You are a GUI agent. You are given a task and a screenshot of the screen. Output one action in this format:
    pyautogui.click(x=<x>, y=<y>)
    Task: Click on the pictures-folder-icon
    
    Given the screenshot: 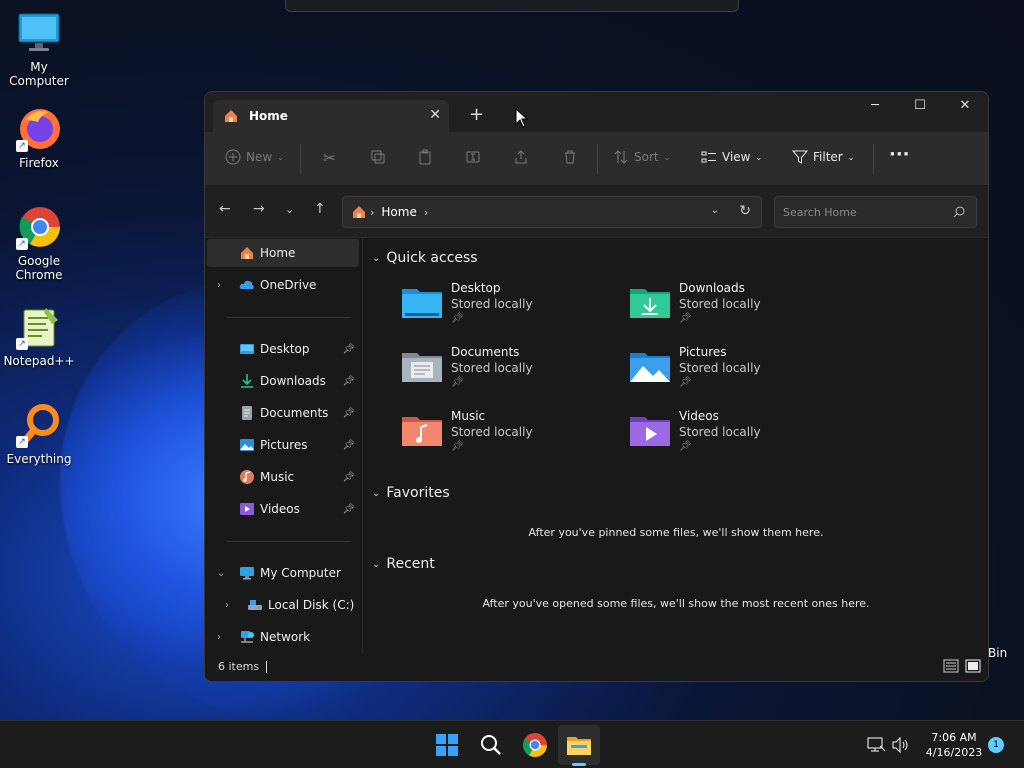 What is the action you would take?
    pyautogui.click(x=650, y=367)
    